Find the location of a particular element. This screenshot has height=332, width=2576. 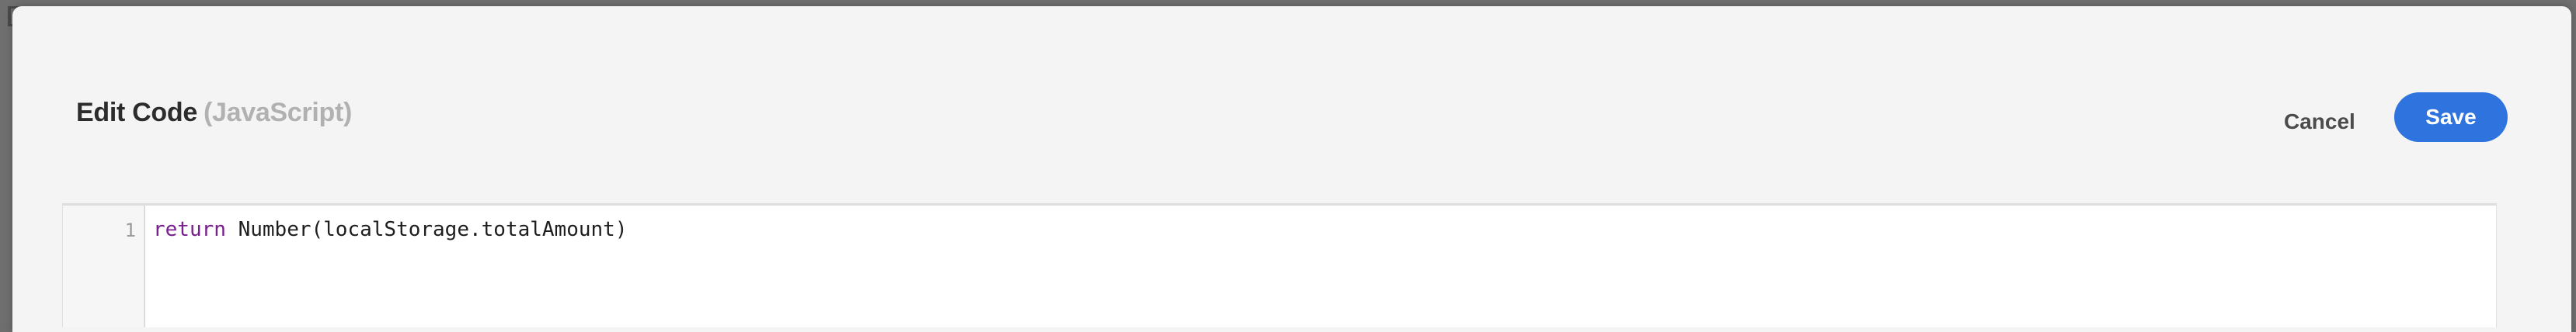

code-line: return Number(localStorage.totalAmount) is located at coordinates (390, 229).